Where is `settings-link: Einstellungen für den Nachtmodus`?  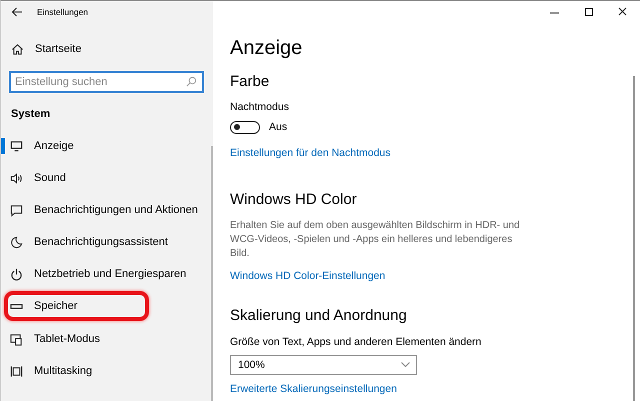 settings-link: Einstellungen für den Nachtmodus is located at coordinates (310, 153).